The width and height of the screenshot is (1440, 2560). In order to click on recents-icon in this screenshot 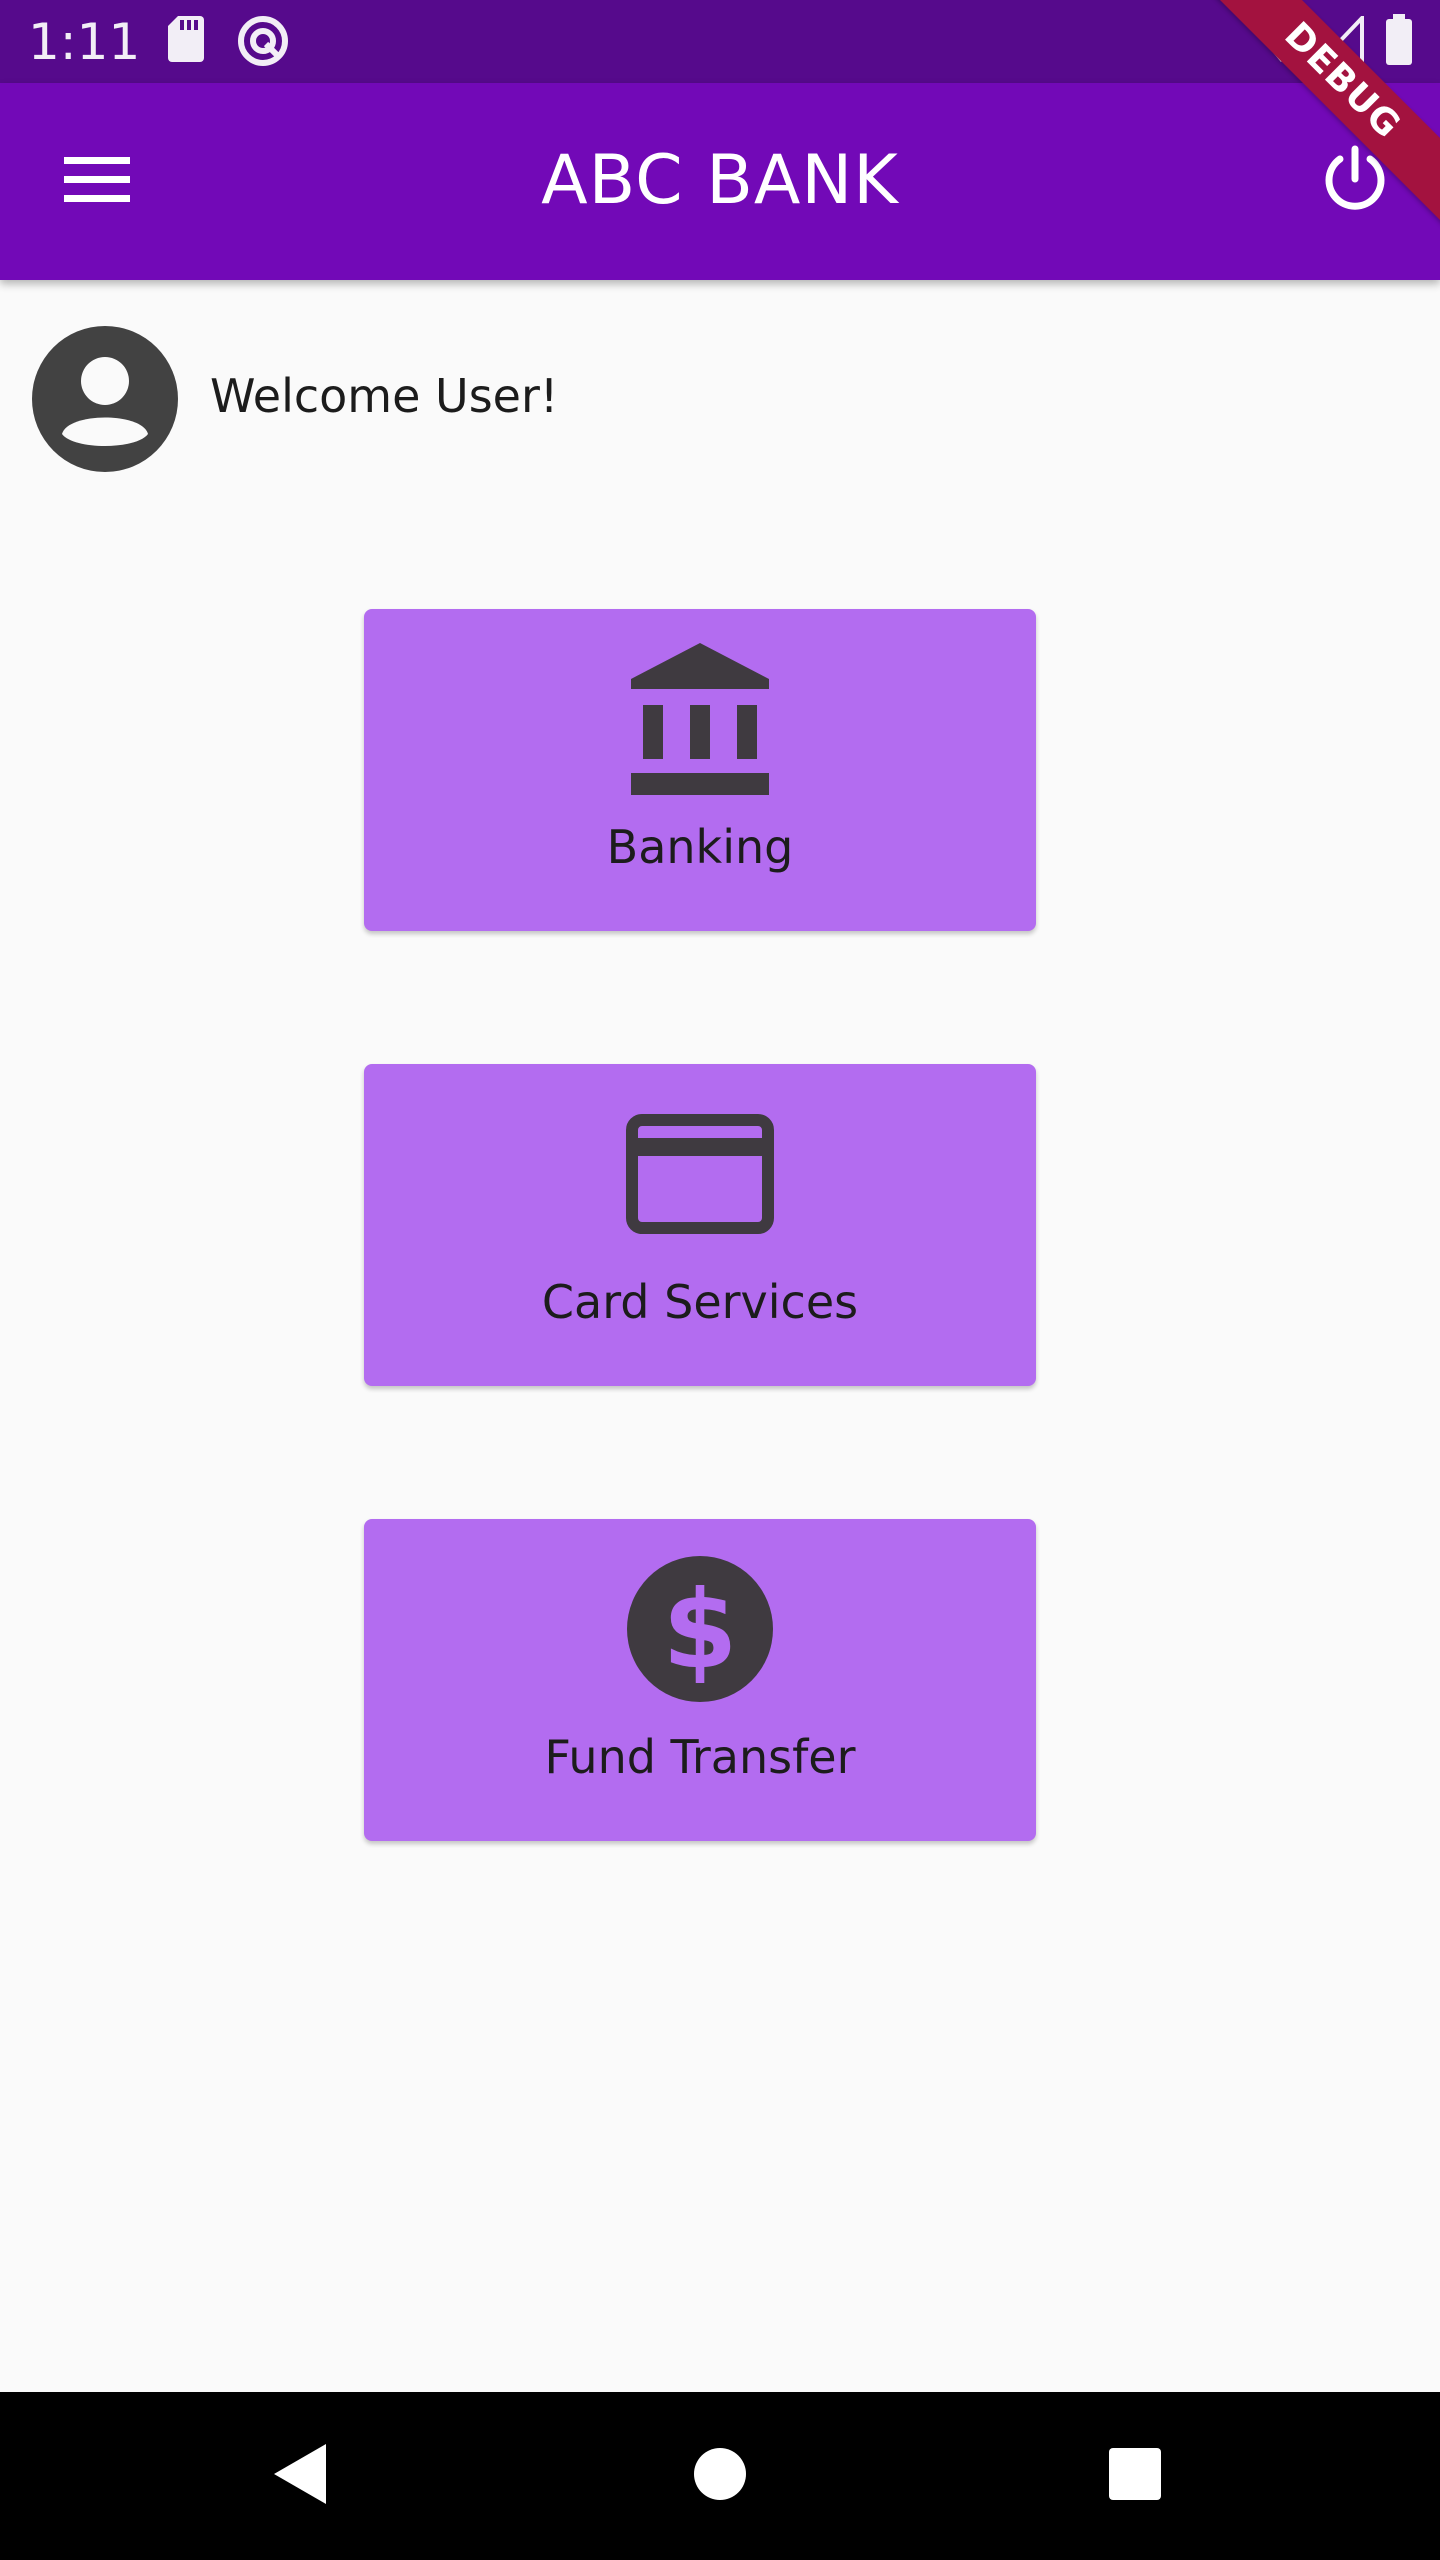, I will do `click(1135, 2476)`.